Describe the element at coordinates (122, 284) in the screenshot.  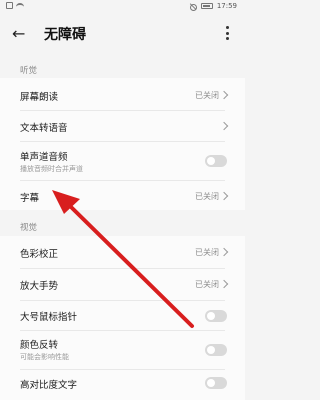
I see `row-magnification: 放大手势 已关闭` at that location.